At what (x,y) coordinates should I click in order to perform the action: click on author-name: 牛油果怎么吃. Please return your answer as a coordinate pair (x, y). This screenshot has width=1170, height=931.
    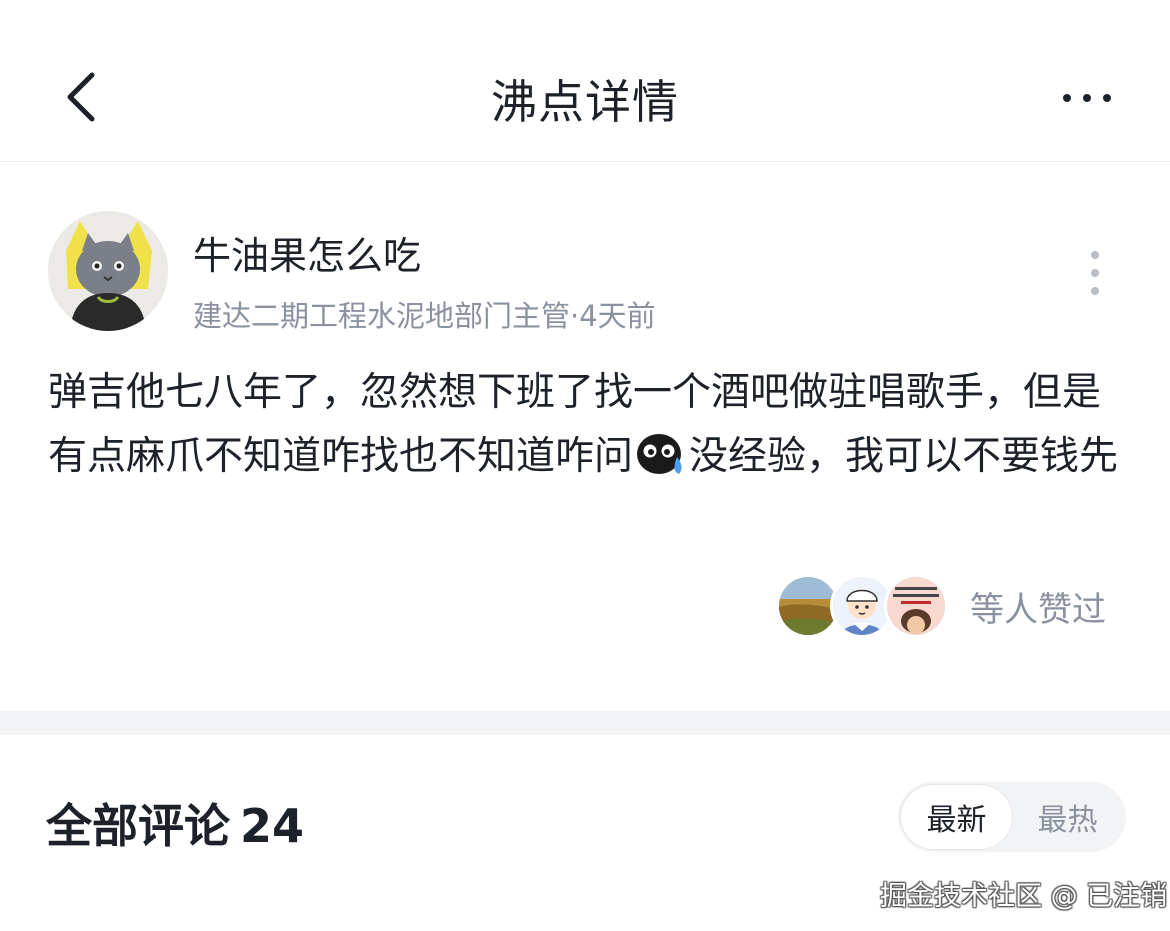
    Looking at the image, I should click on (307, 252).